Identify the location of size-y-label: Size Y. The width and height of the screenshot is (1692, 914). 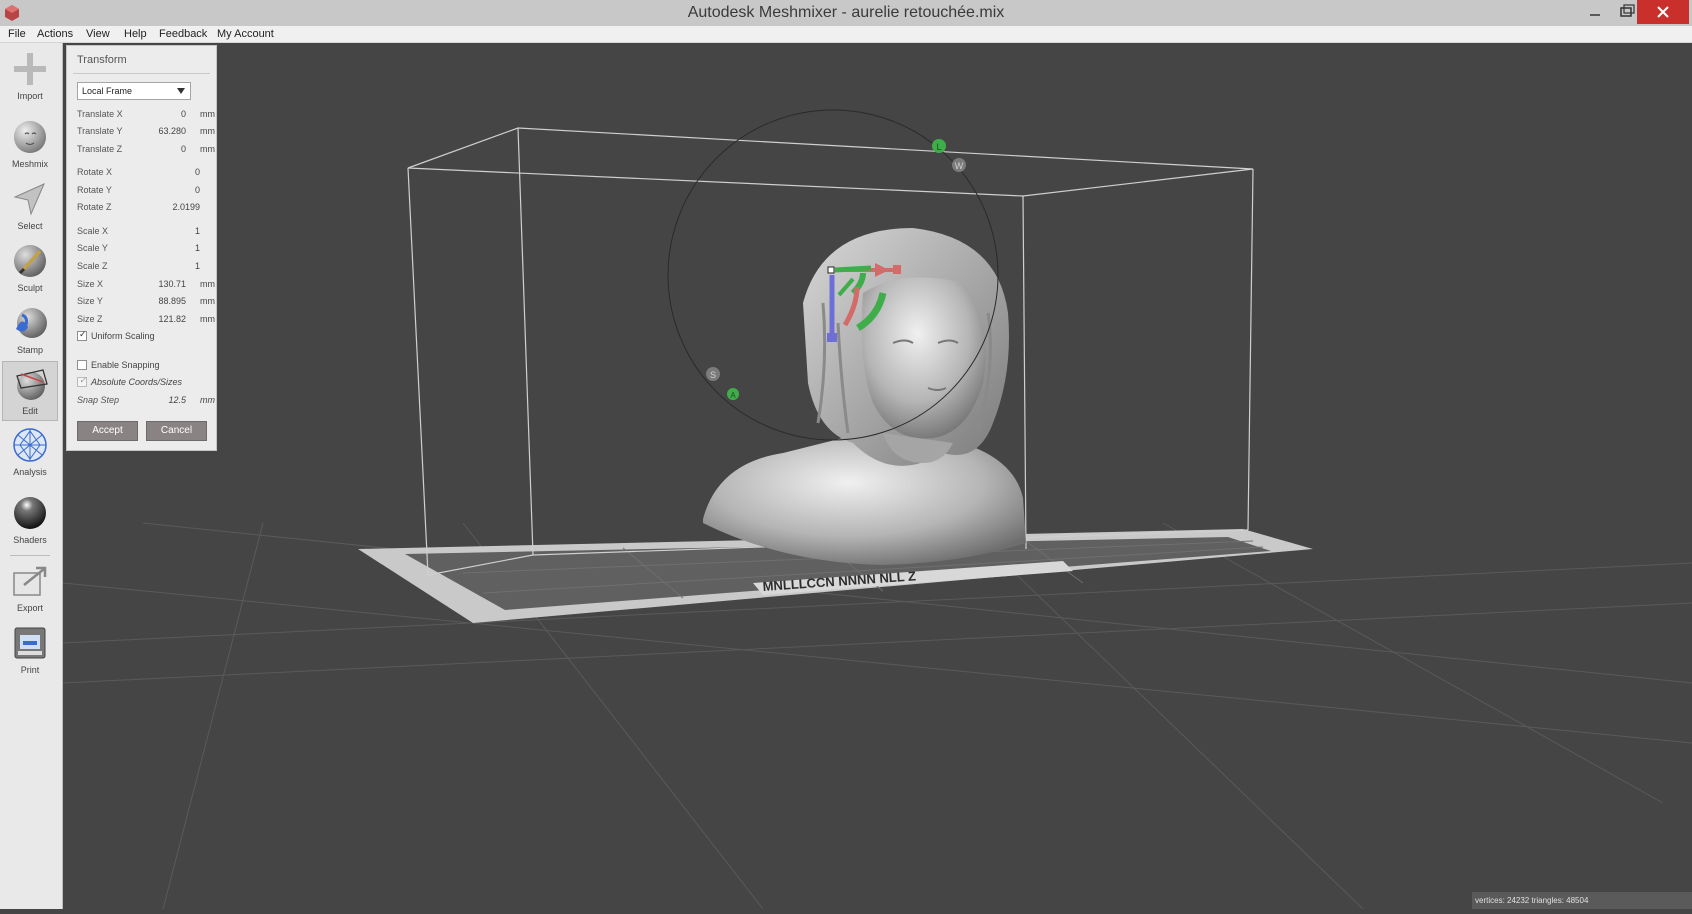
(90, 301).